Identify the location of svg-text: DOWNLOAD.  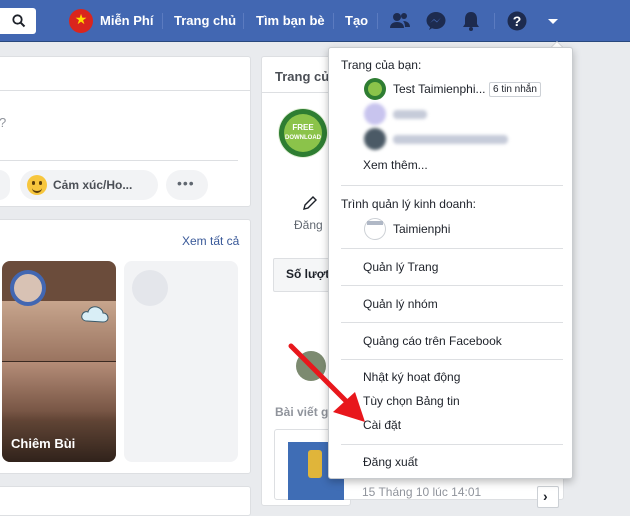
(303, 138).